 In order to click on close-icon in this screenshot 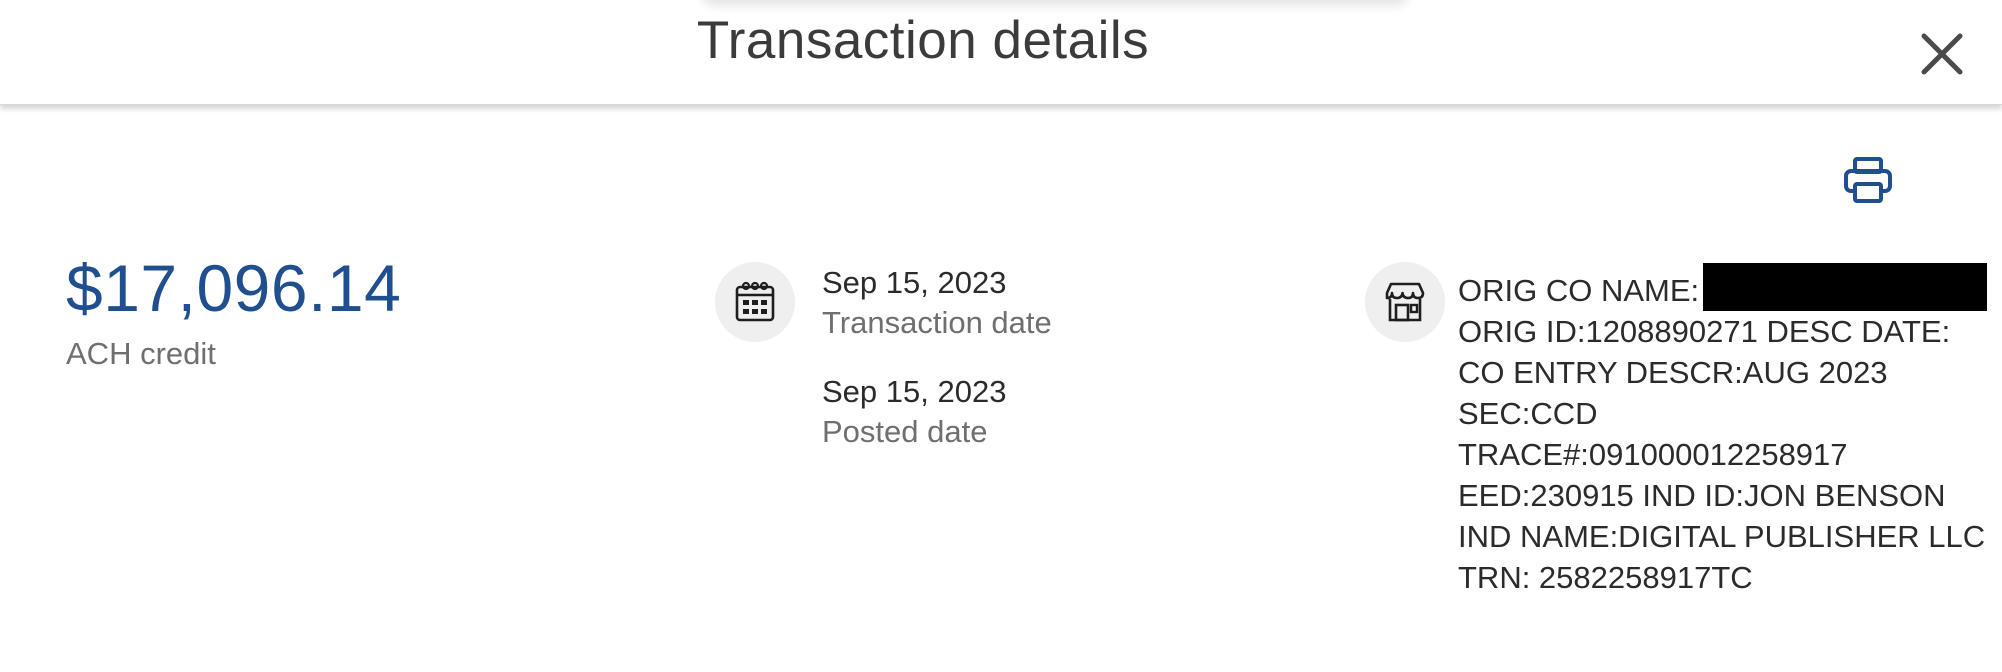, I will do `click(1942, 54)`.